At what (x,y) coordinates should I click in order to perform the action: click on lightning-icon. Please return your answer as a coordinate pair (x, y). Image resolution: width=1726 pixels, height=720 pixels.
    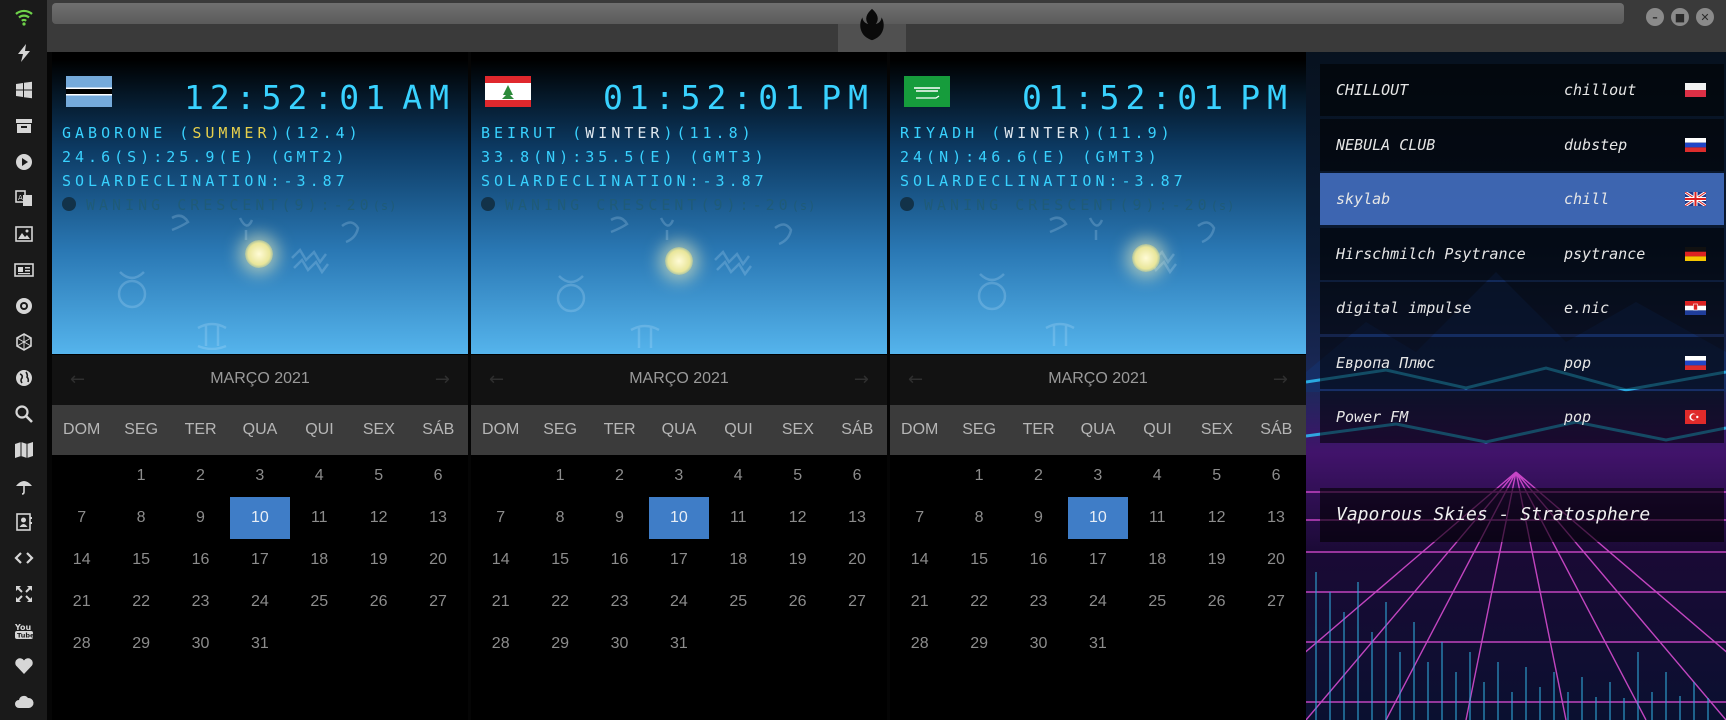
    Looking at the image, I should click on (24, 53).